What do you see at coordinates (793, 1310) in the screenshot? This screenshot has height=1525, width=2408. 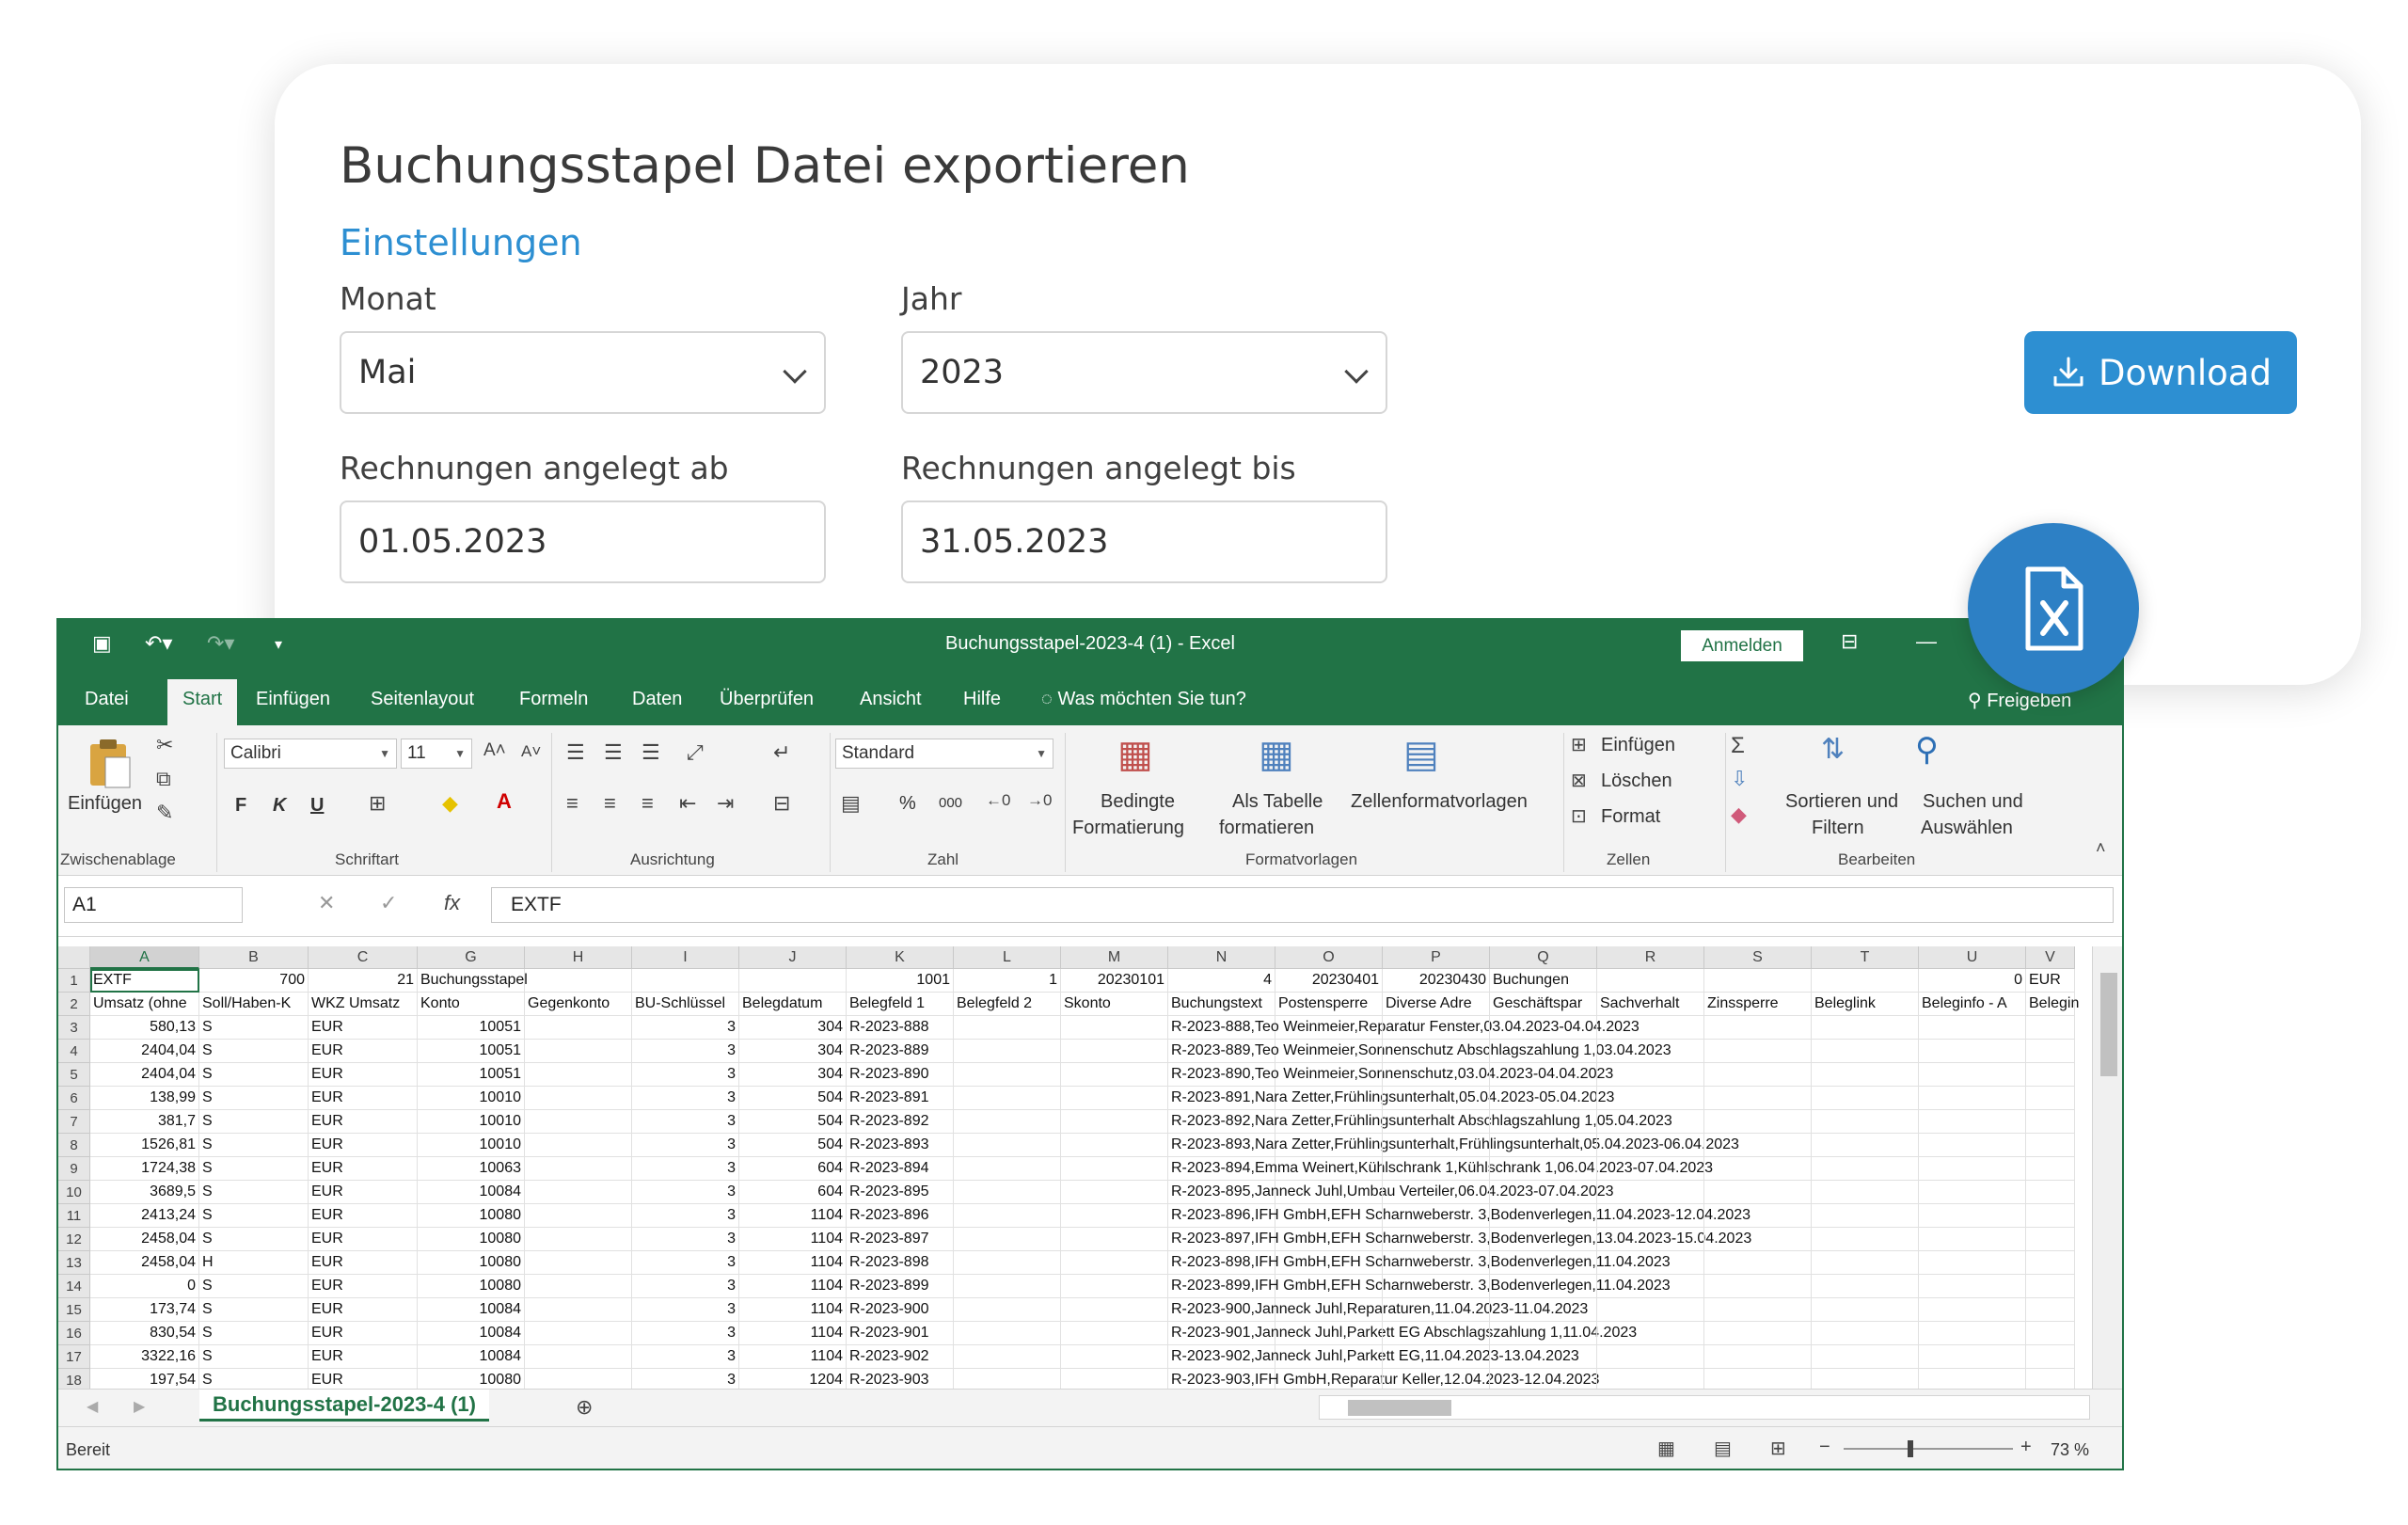 I see `cell: 1104` at bounding box center [793, 1310].